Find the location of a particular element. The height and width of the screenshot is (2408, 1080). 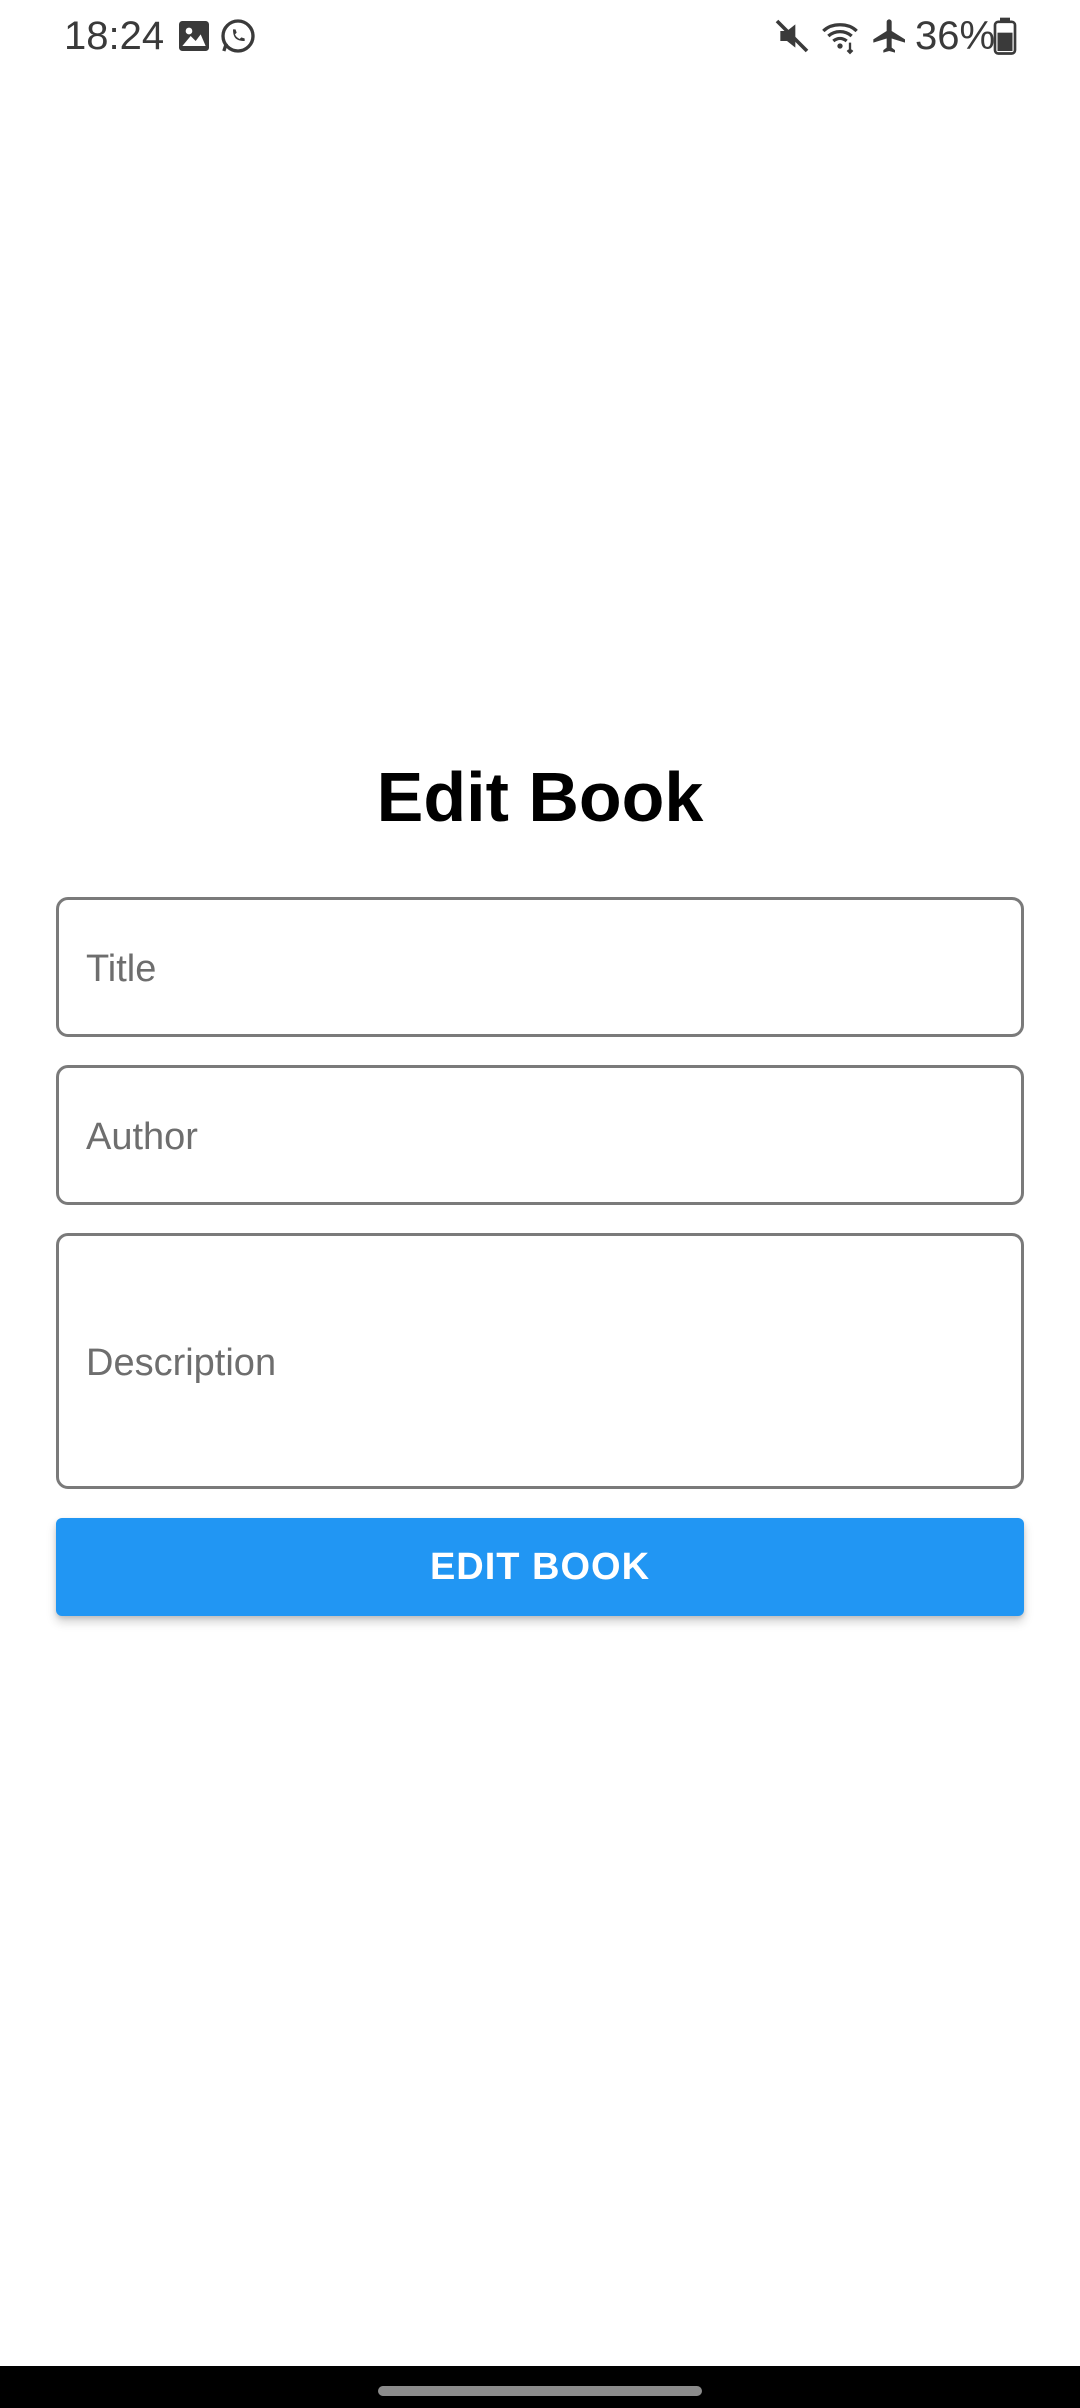

status-bar: 18:24 36% is located at coordinates (540, 36).